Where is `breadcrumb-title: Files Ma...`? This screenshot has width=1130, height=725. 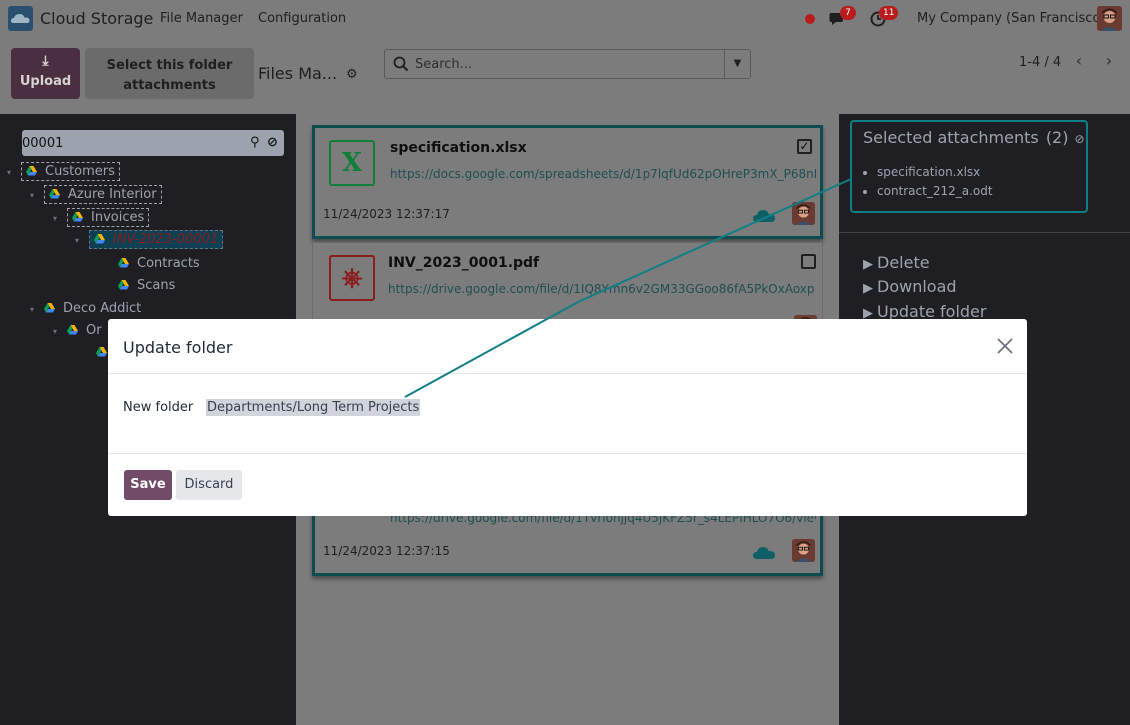 breadcrumb-title: Files Ma... is located at coordinates (298, 73).